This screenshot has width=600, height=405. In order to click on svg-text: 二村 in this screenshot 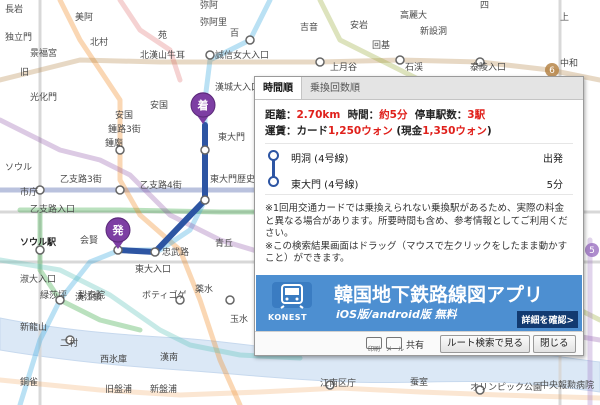, I will do `click(69, 343)`.